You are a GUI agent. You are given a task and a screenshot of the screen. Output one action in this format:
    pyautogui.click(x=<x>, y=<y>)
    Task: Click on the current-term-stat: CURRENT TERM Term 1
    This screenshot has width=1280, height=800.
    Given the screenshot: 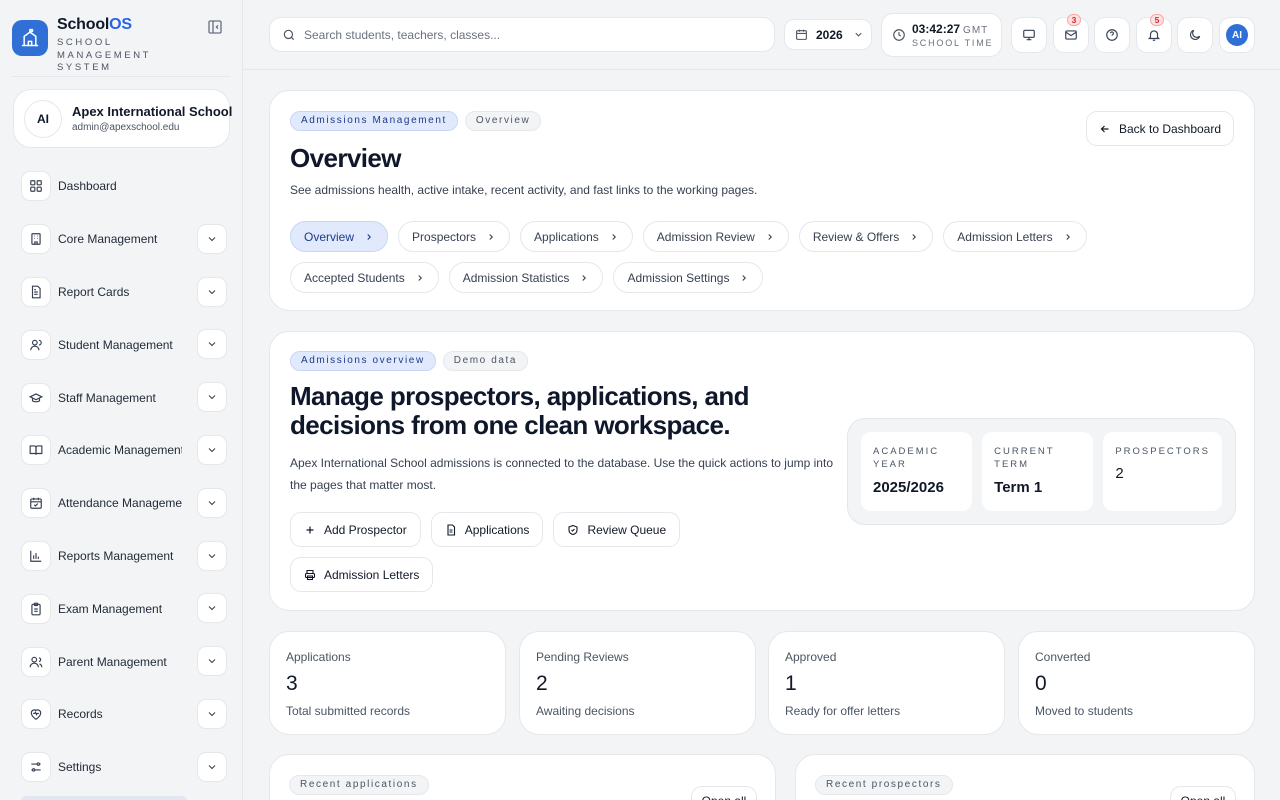 What is the action you would take?
    pyautogui.click(x=1038, y=471)
    